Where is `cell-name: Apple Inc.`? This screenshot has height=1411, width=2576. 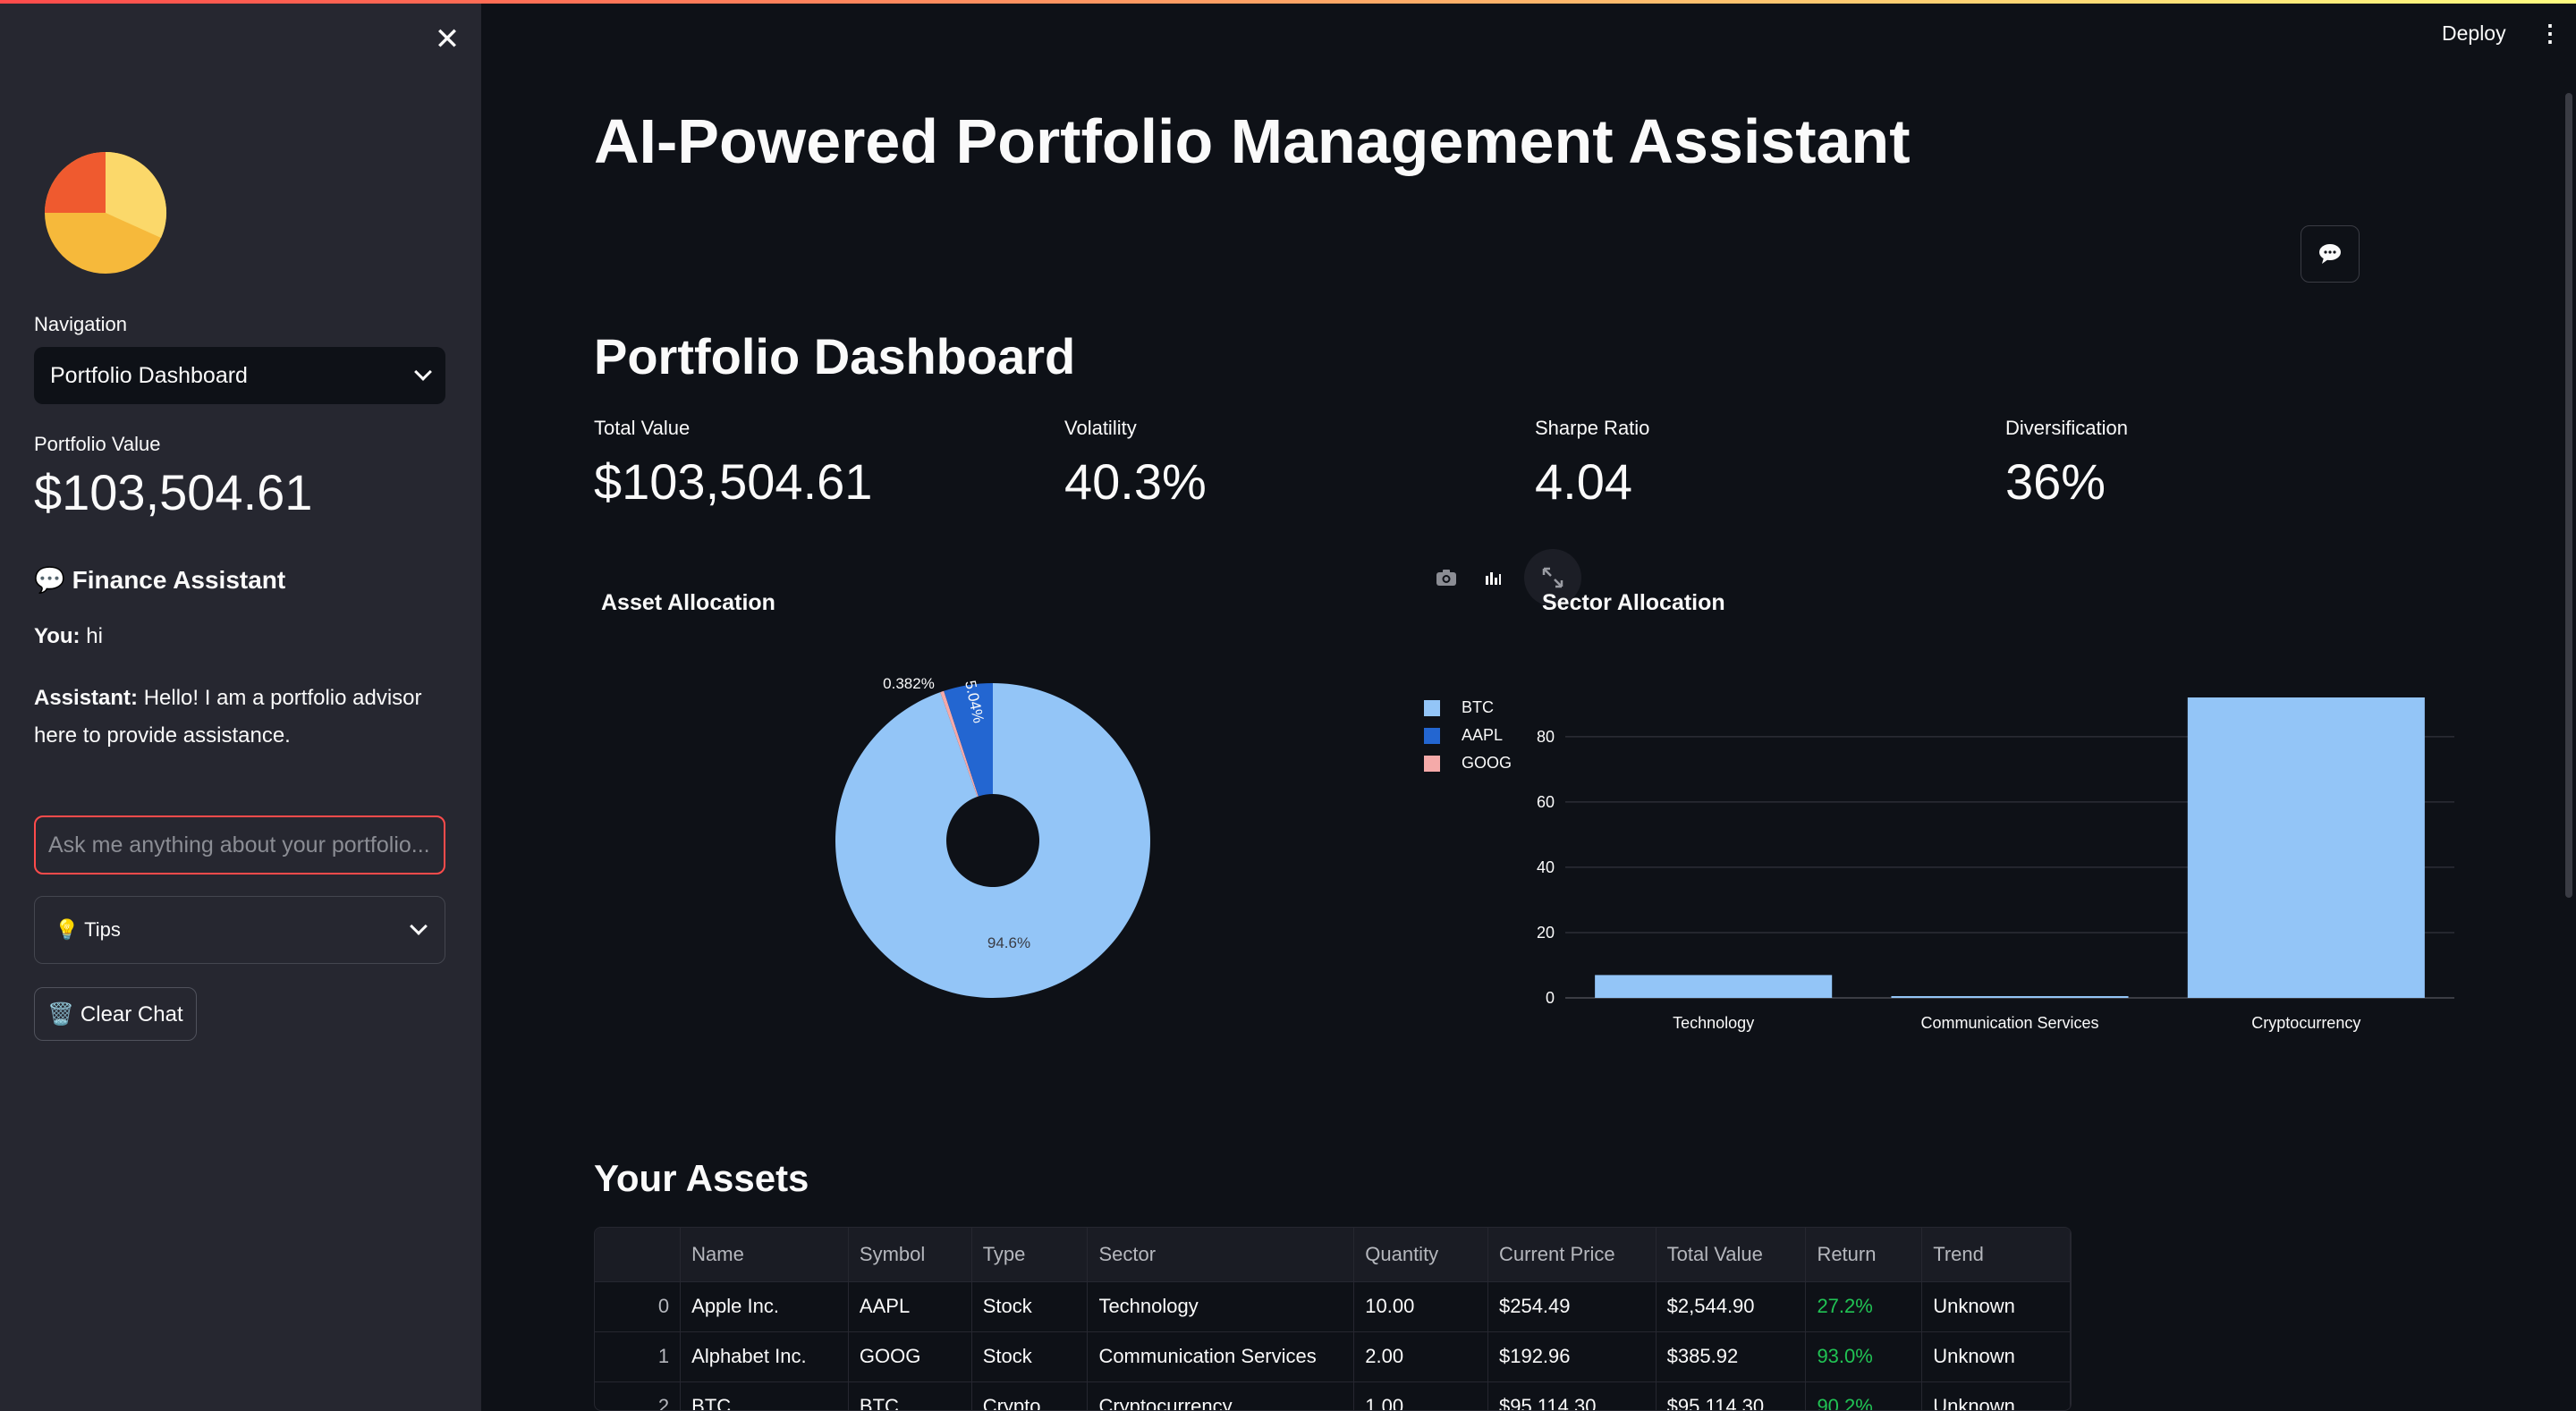
cell-name: Apple Inc. is located at coordinates (764, 1306).